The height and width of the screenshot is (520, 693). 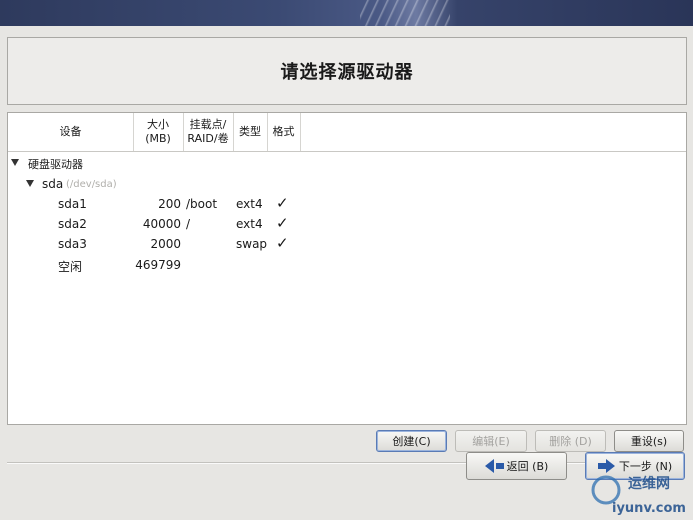 I want to click on back-button: 返回 (B), so click(x=516, y=466).